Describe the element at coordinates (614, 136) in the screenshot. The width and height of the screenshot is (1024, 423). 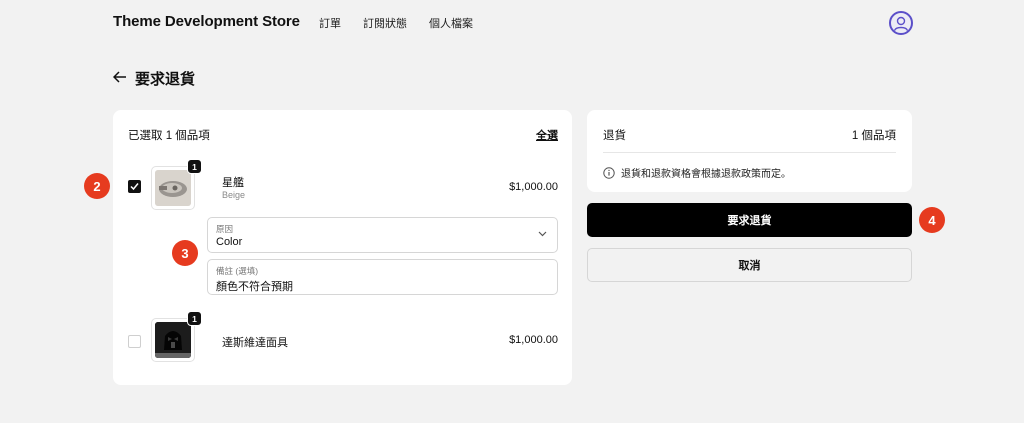
I see `return-label: 退貨` at that location.